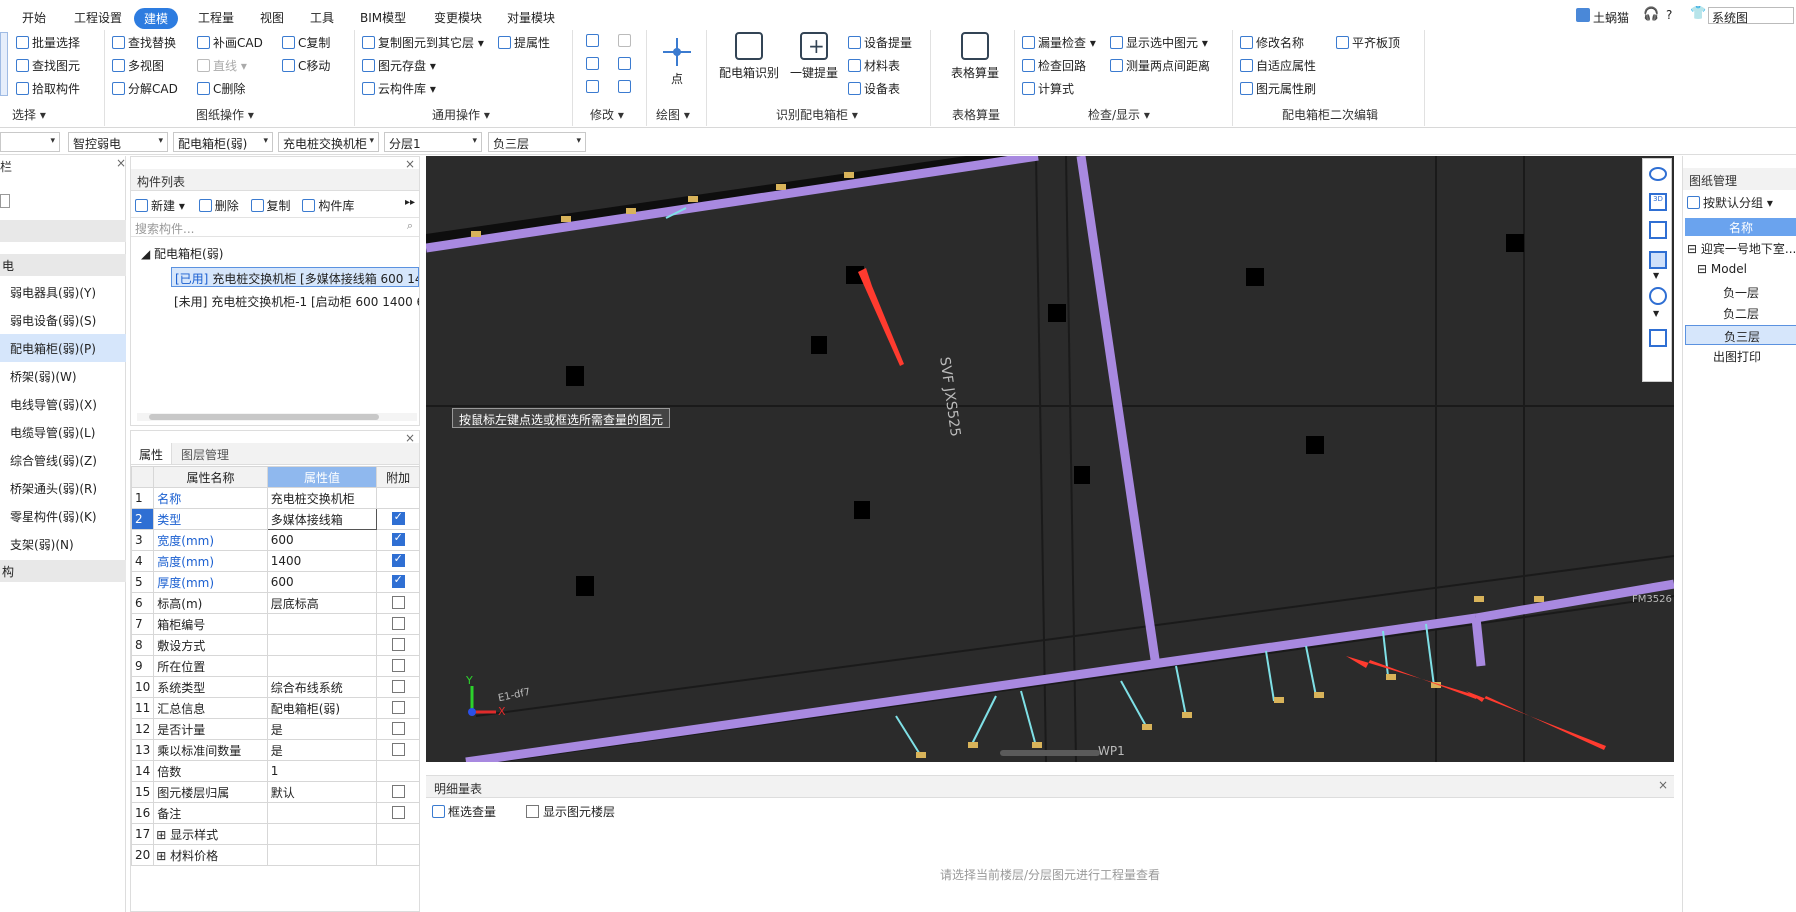 The width and height of the screenshot is (1796, 912). I want to click on property-row: 11 汇总信息 配电箱柜(弱), so click(275, 708).